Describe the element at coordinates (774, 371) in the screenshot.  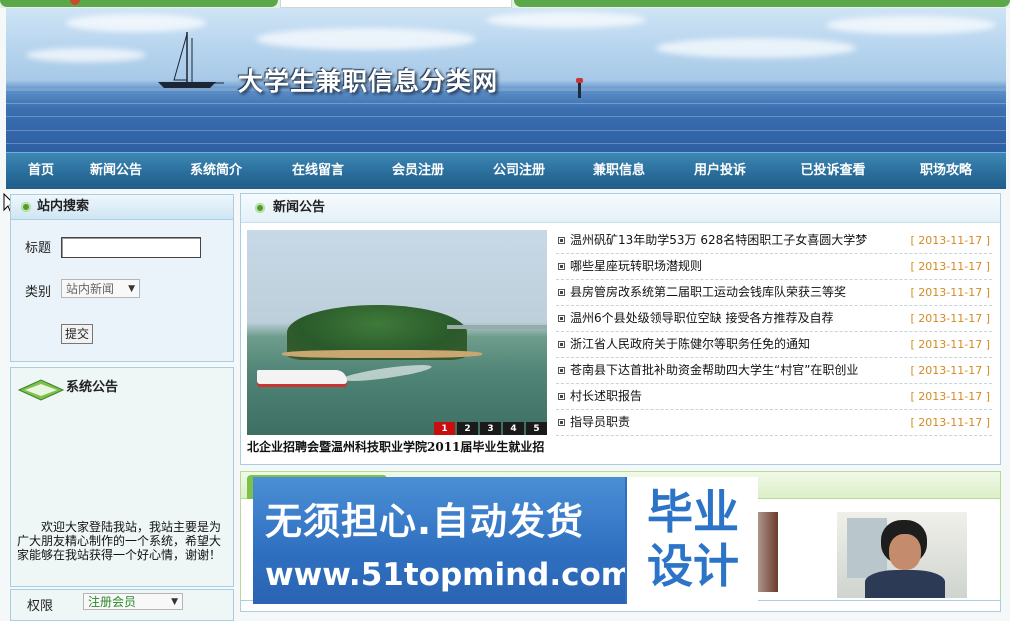
I see `news-item: 苍南县下达首批补助资金帮助四大学生“村官”在职创业 [ 2013-11-17 ]` at that location.